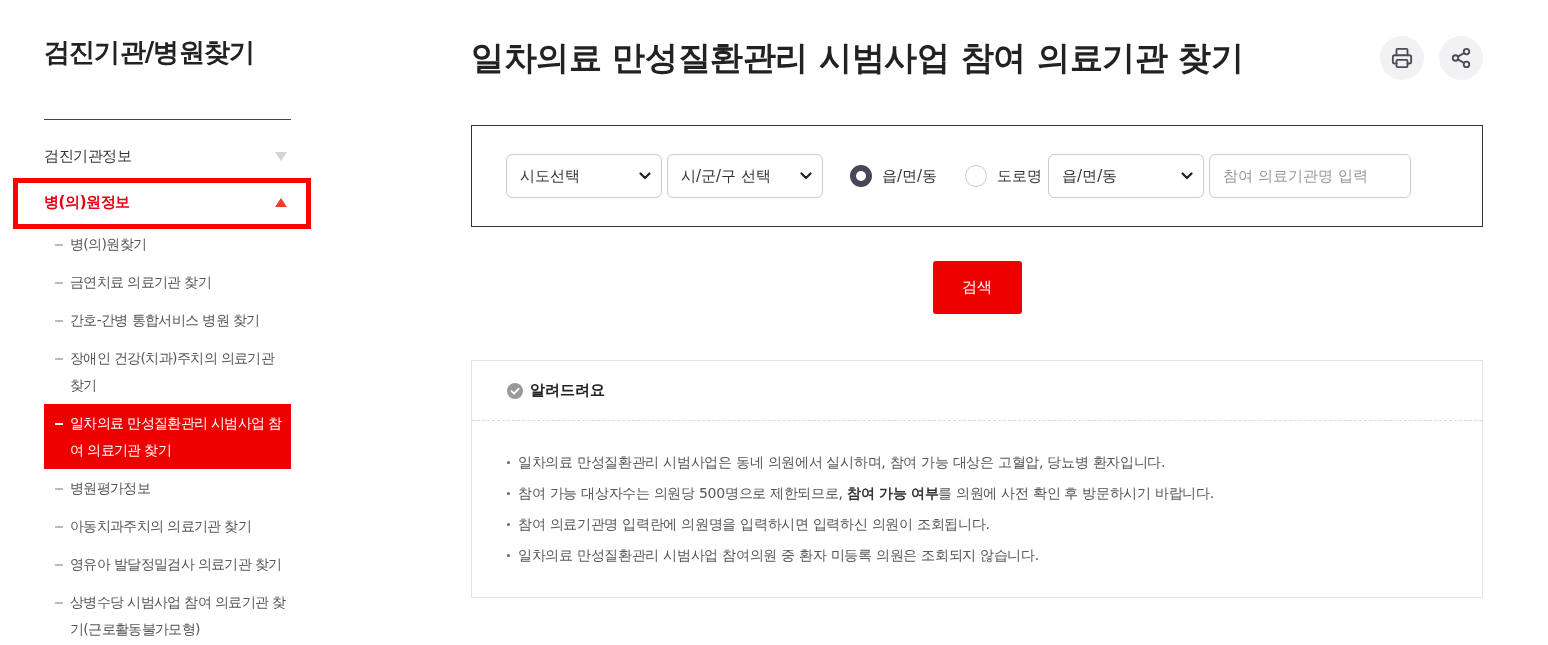 Image resolution: width=1548 pixels, height=645 pixels. What do you see at coordinates (150, 52) in the screenshot?
I see `sidebar-title: 검진기관/병원찾기` at bounding box center [150, 52].